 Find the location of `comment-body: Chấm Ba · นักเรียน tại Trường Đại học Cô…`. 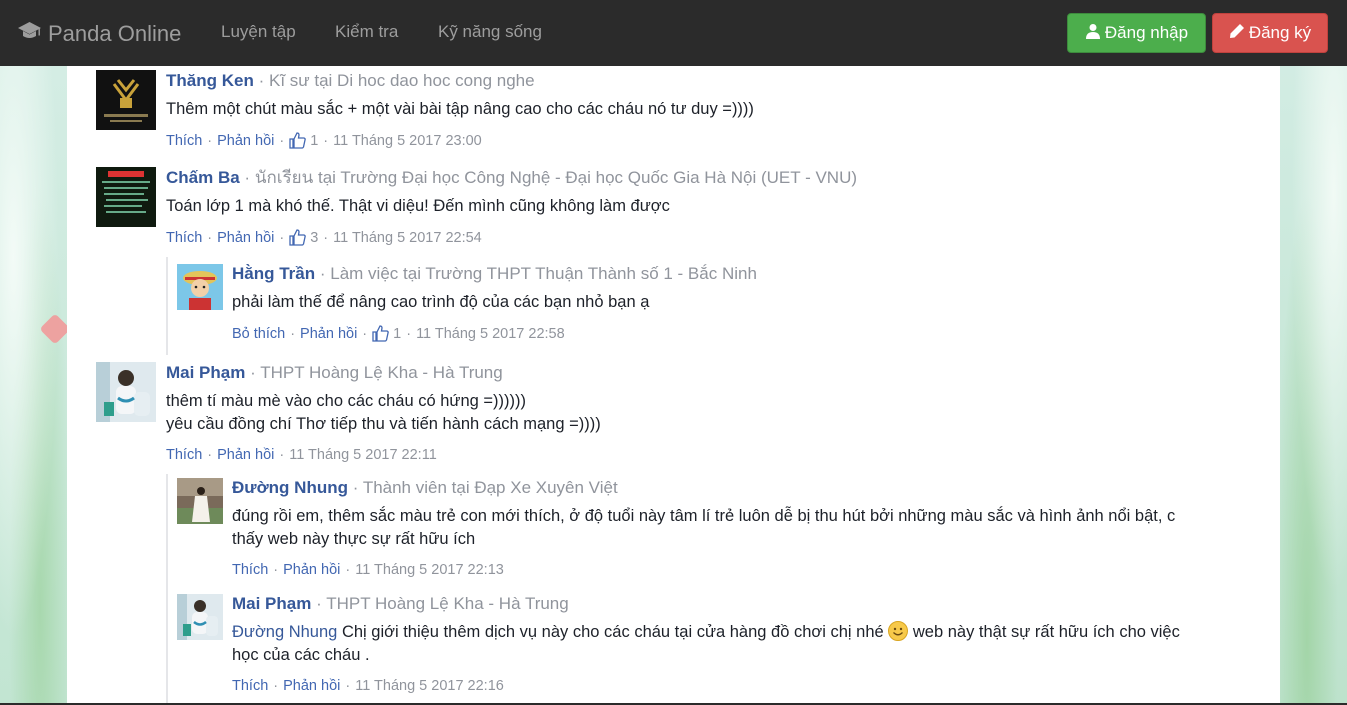

comment-body: Chấm Ba · นักเรียน tại Trường Đại học Cô… is located at coordinates (511, 206).